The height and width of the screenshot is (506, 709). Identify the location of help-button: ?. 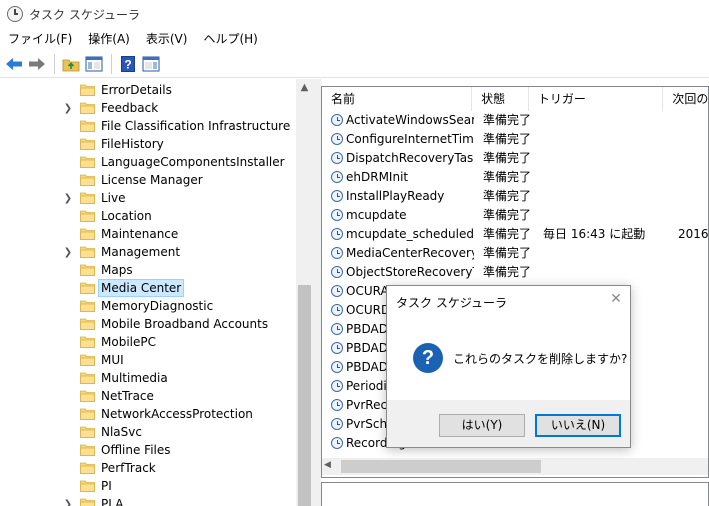
(128, 64).